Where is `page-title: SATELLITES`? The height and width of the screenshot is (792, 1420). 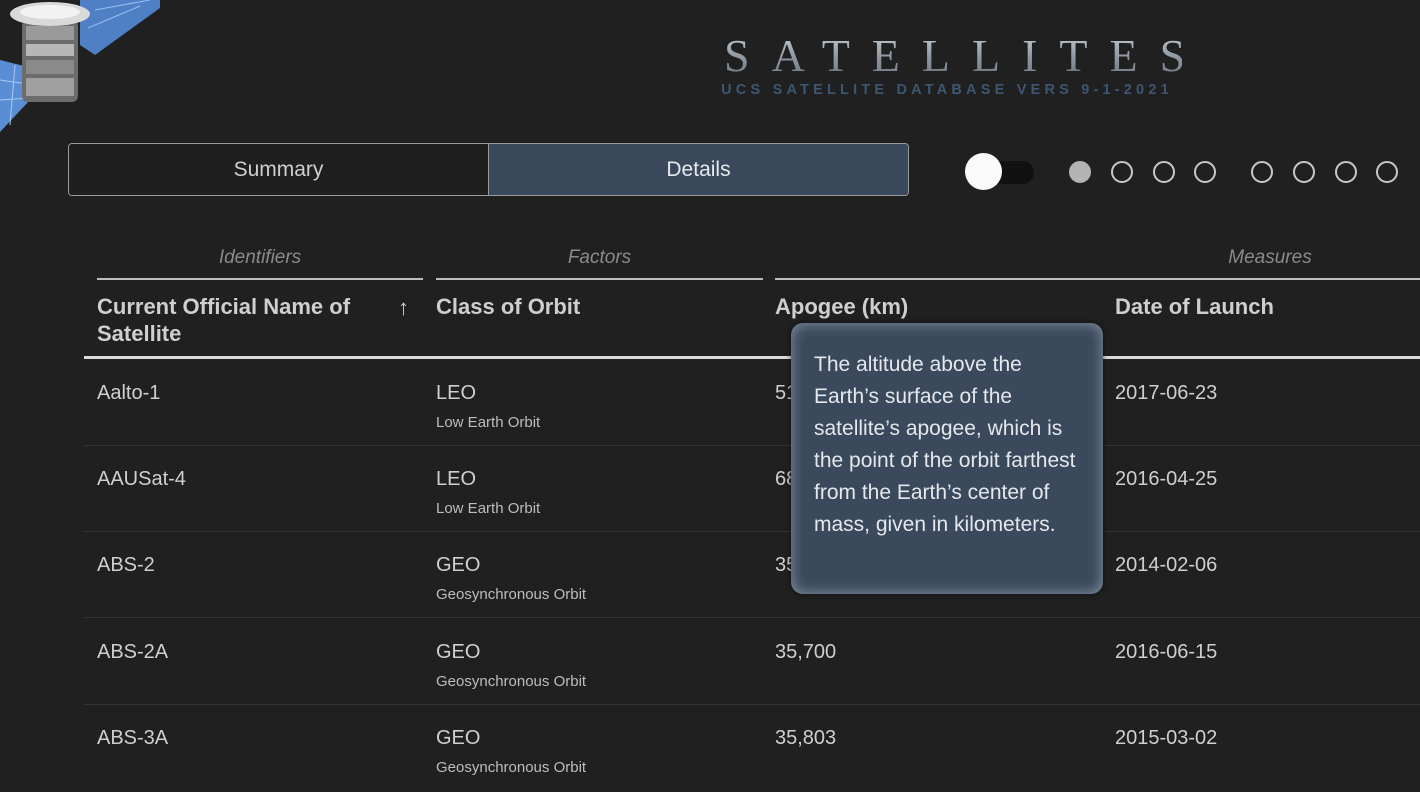 page-title: SATELLITES is located at coordinates (948, 56).